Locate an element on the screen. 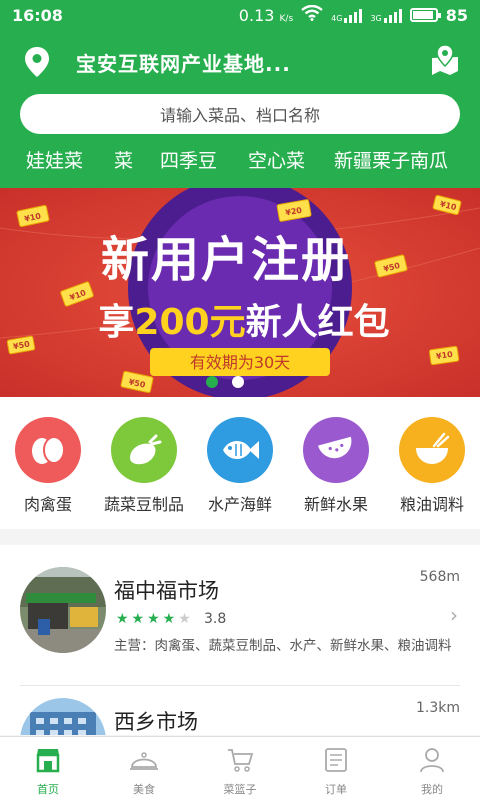 The height and width of the screenshot is (800, 480). rating-stars: ★★★★★ is located at coordinates (155, 619).